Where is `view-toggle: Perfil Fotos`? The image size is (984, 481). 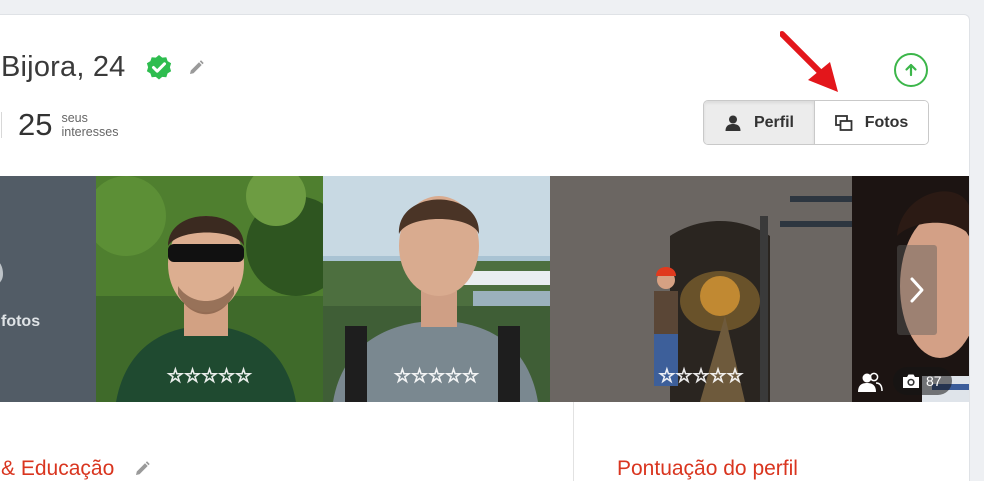
view-toggle: Perfil Fotos is located at coordinates (816, 122).